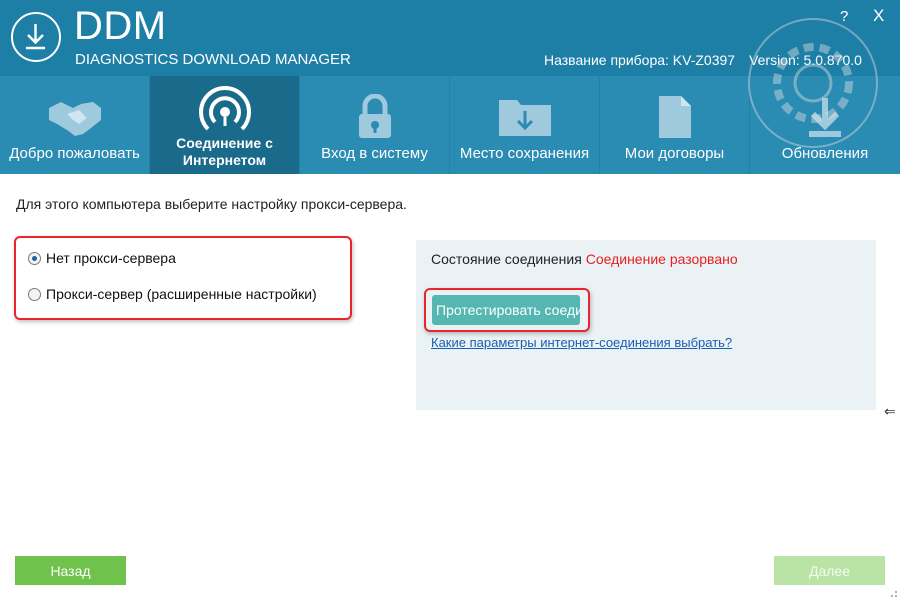 This screenshot has height=600, width=900. Describe the element at coordinates (890, 411) in the screenshot. I see `resize-cursor-icon: ⇐` at that location.